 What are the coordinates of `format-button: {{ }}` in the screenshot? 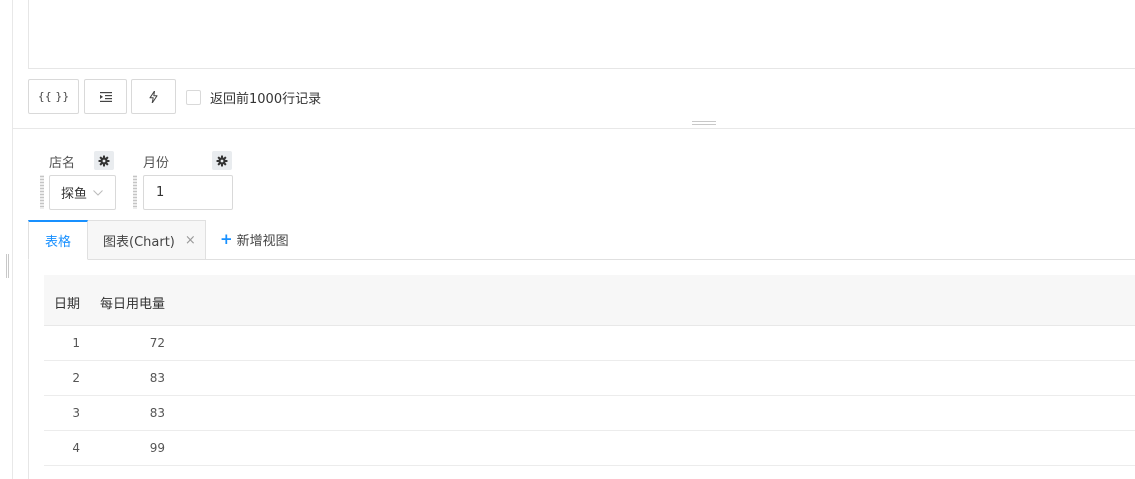 It's located at (53, 96).